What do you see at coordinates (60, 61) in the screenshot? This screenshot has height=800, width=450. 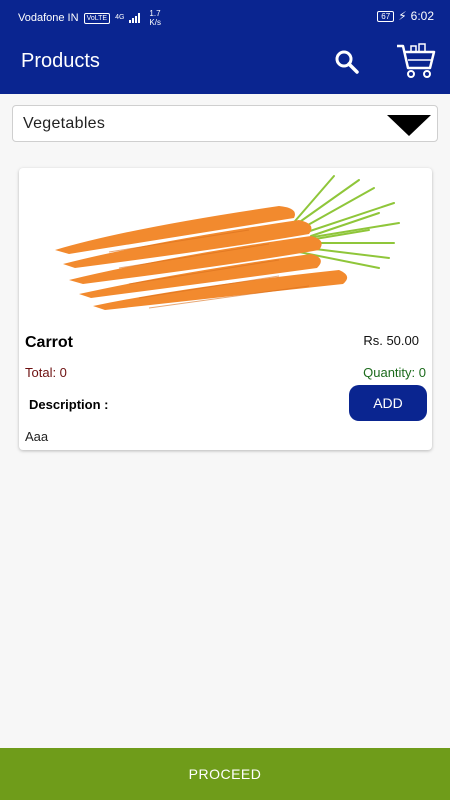 I see `page-title: Products` at bounding box center [60, 61].